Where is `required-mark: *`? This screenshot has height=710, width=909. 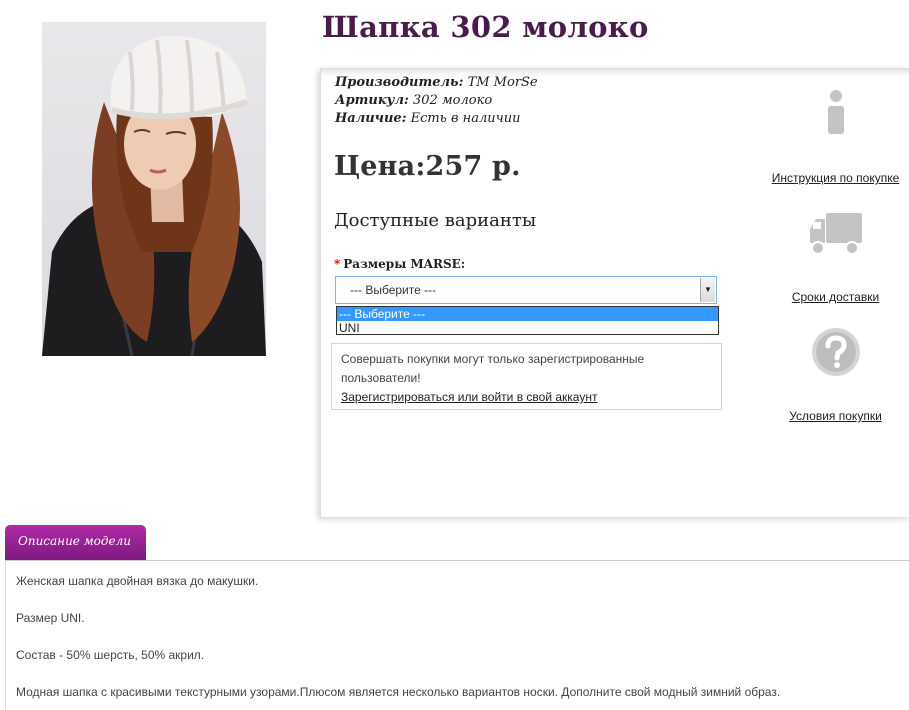 required-mark: * is located at coordinates (337, 264).